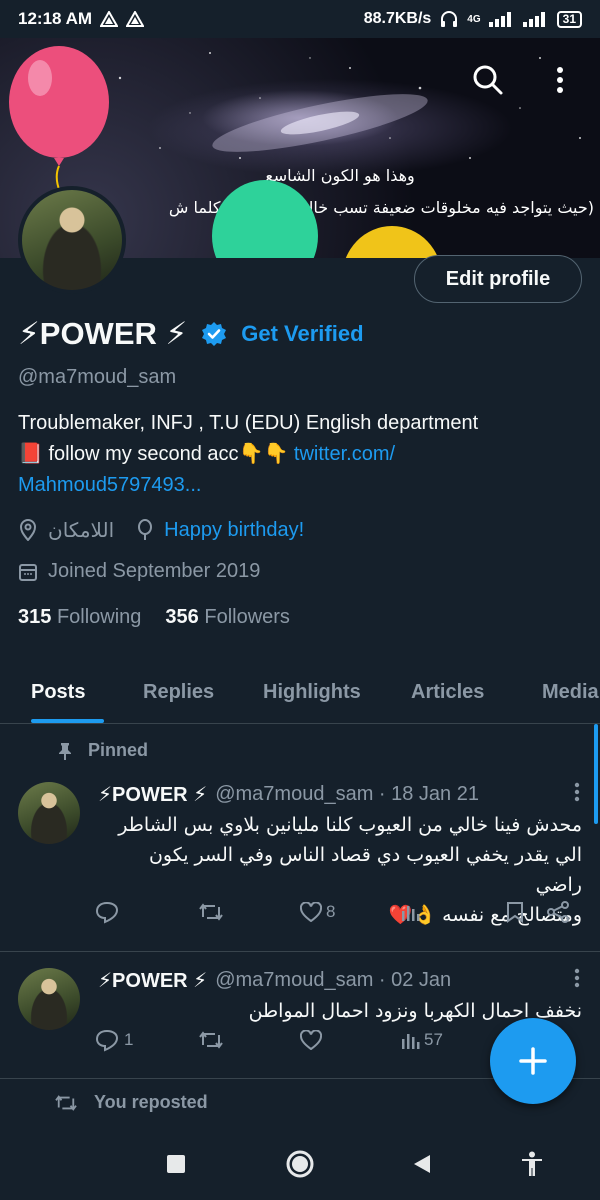  Describe the element at coordinates (28, 530) in the screenshot. I see `location-icon` at that location.